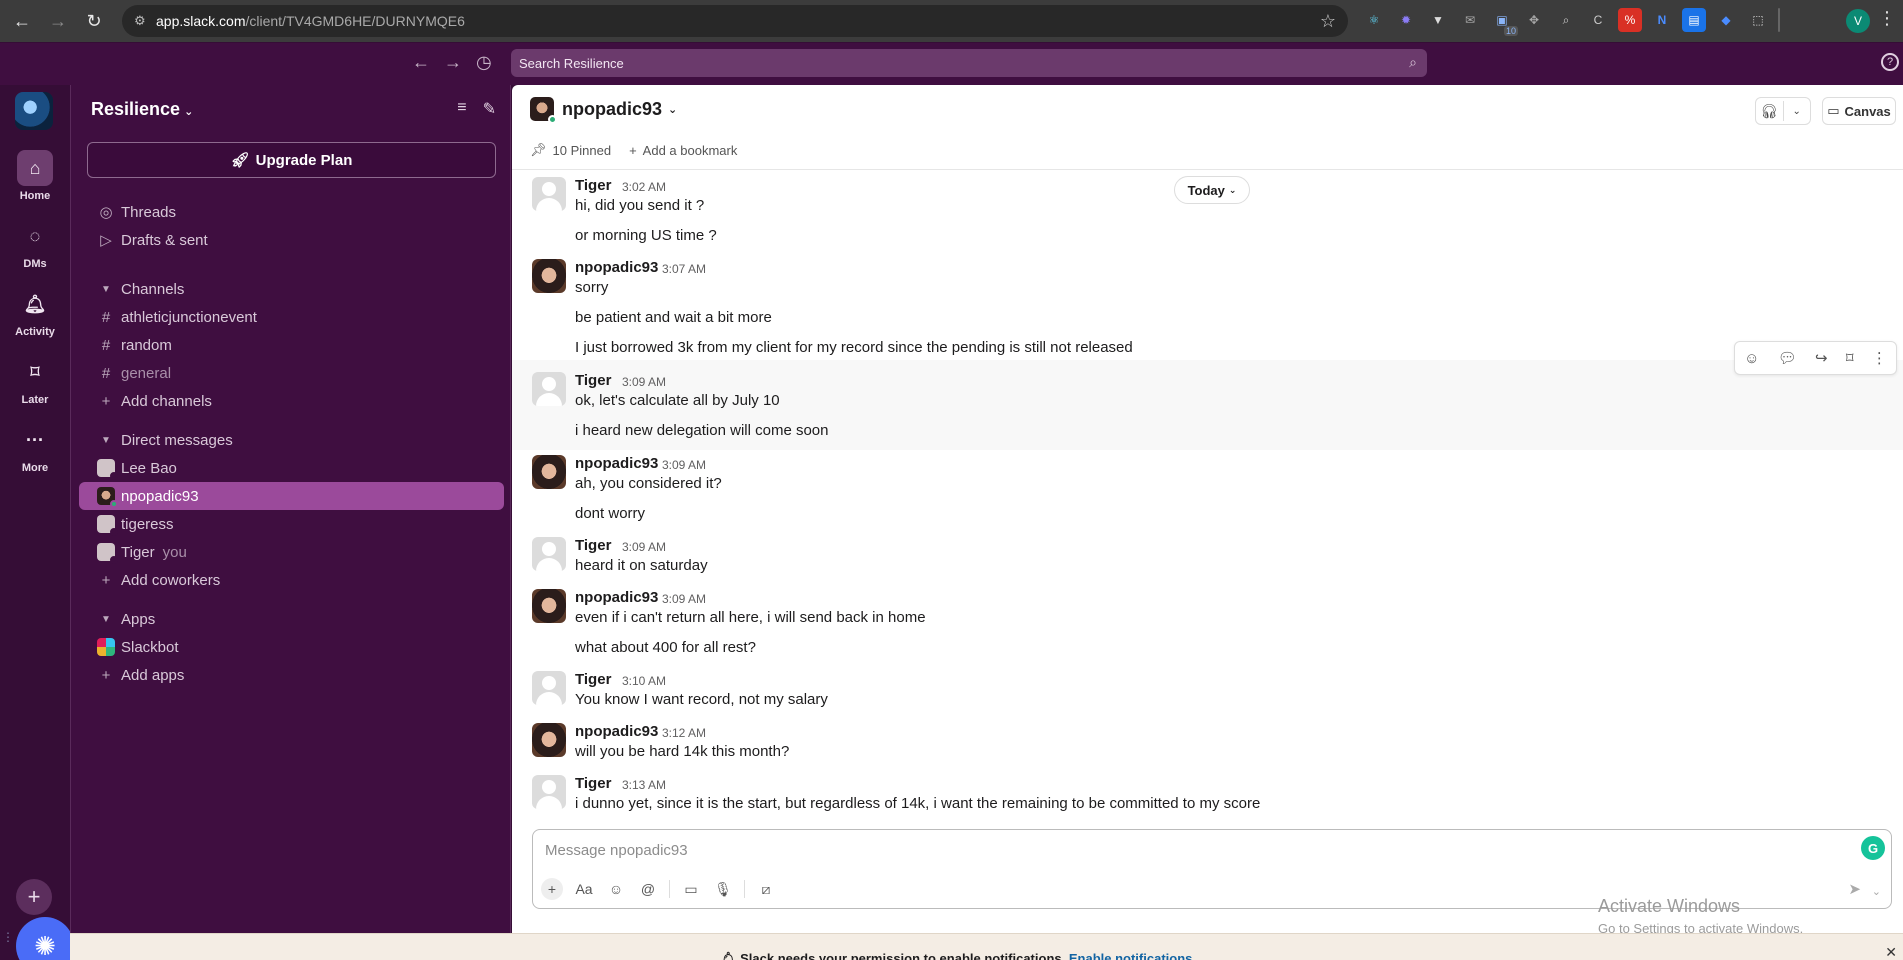 The image size is (1903, 960). Describe the element at coordinates (1131, 955) in the screenshot. I see `enable-notifications-link: Enable notifications` at that location.